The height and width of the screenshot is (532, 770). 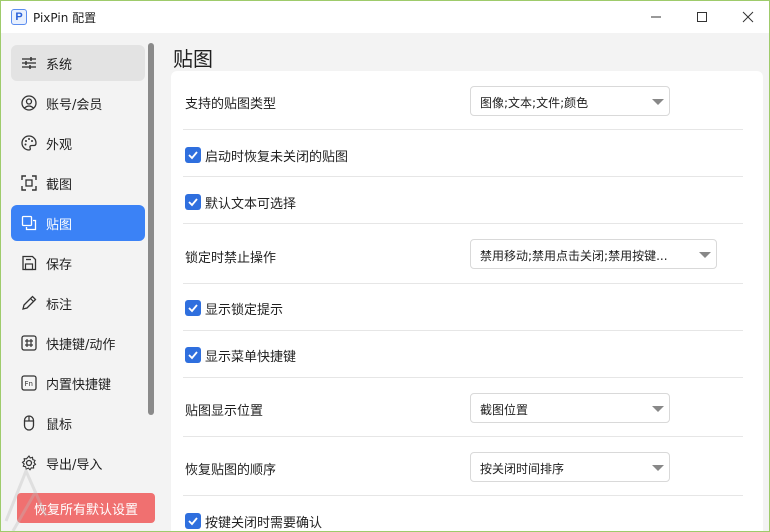 I want to click on sidebar-item-label: 标注, so click(x=59, y=305).